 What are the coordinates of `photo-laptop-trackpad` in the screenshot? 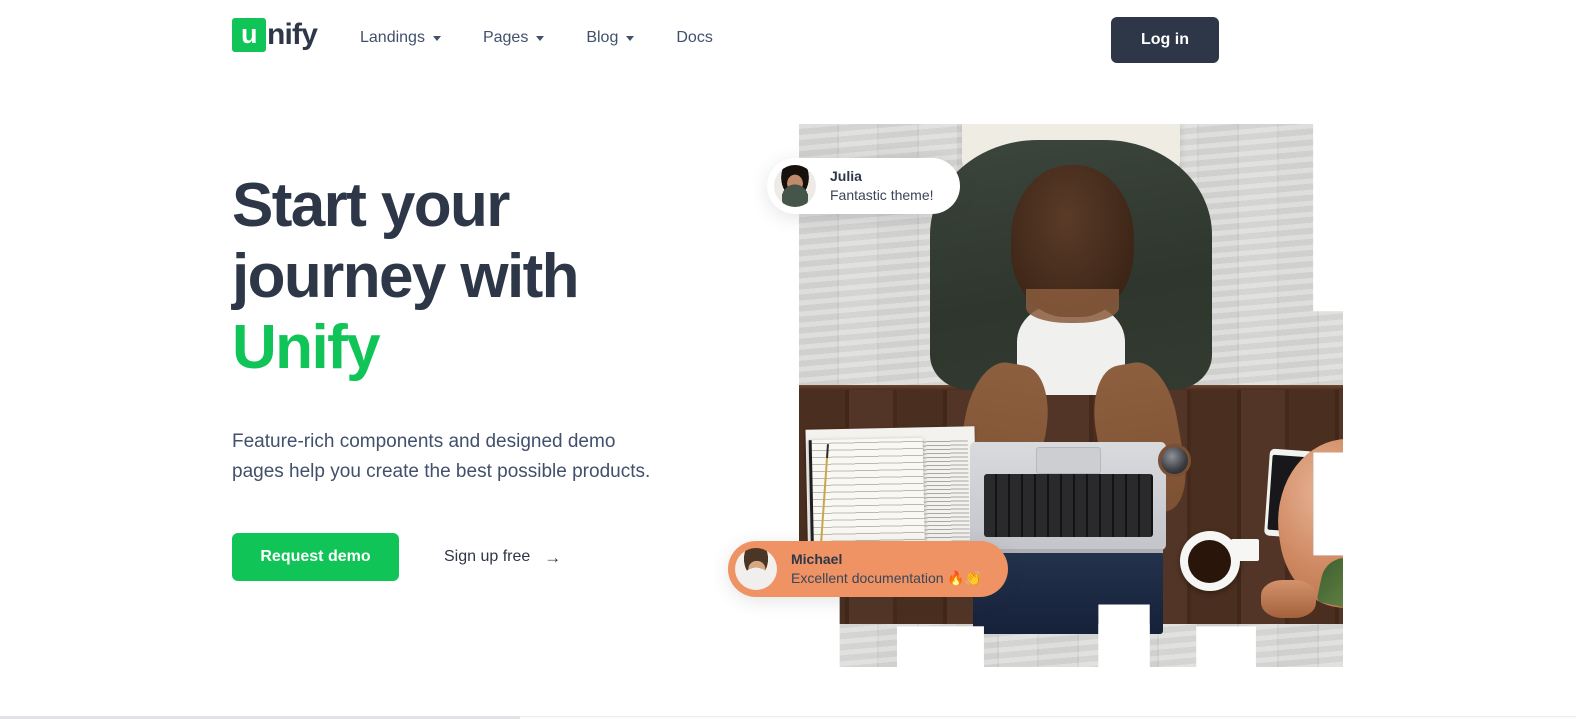 It's located at (1068, 461).